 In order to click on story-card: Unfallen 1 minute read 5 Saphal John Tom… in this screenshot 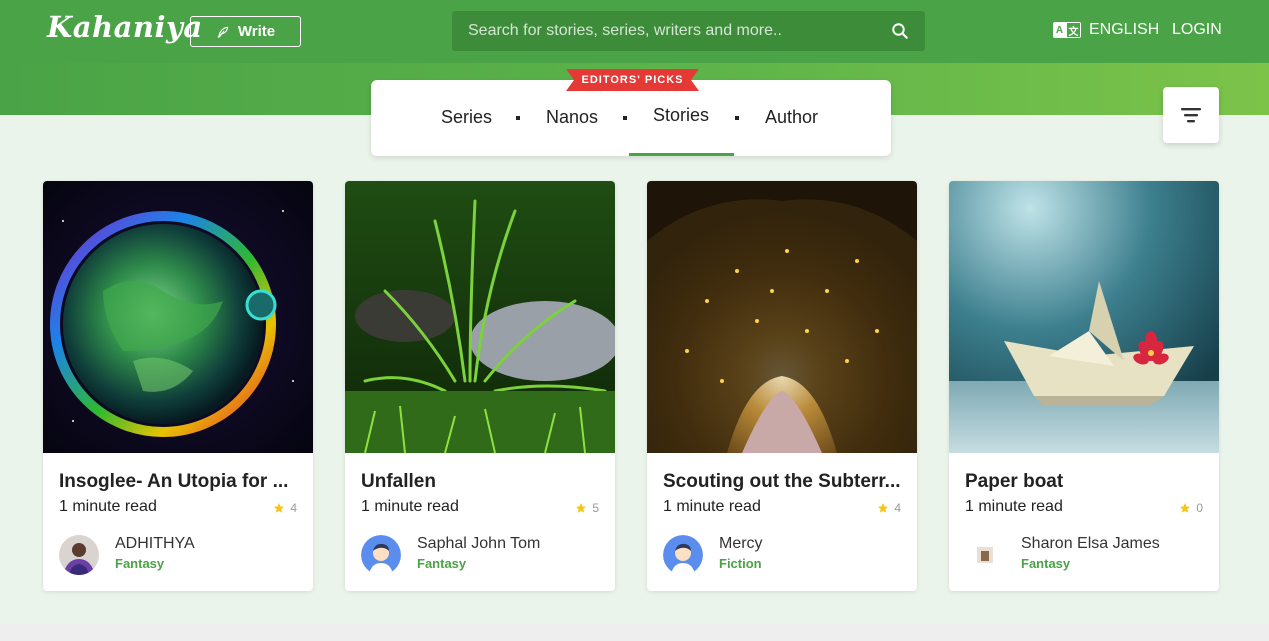, I will do `click(480, 386)`.